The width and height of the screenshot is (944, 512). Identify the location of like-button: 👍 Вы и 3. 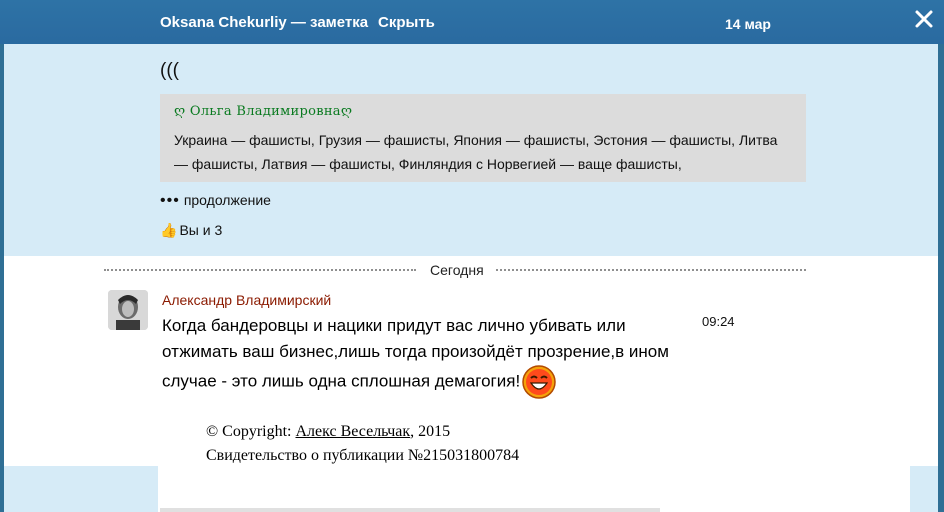
(191, 230).